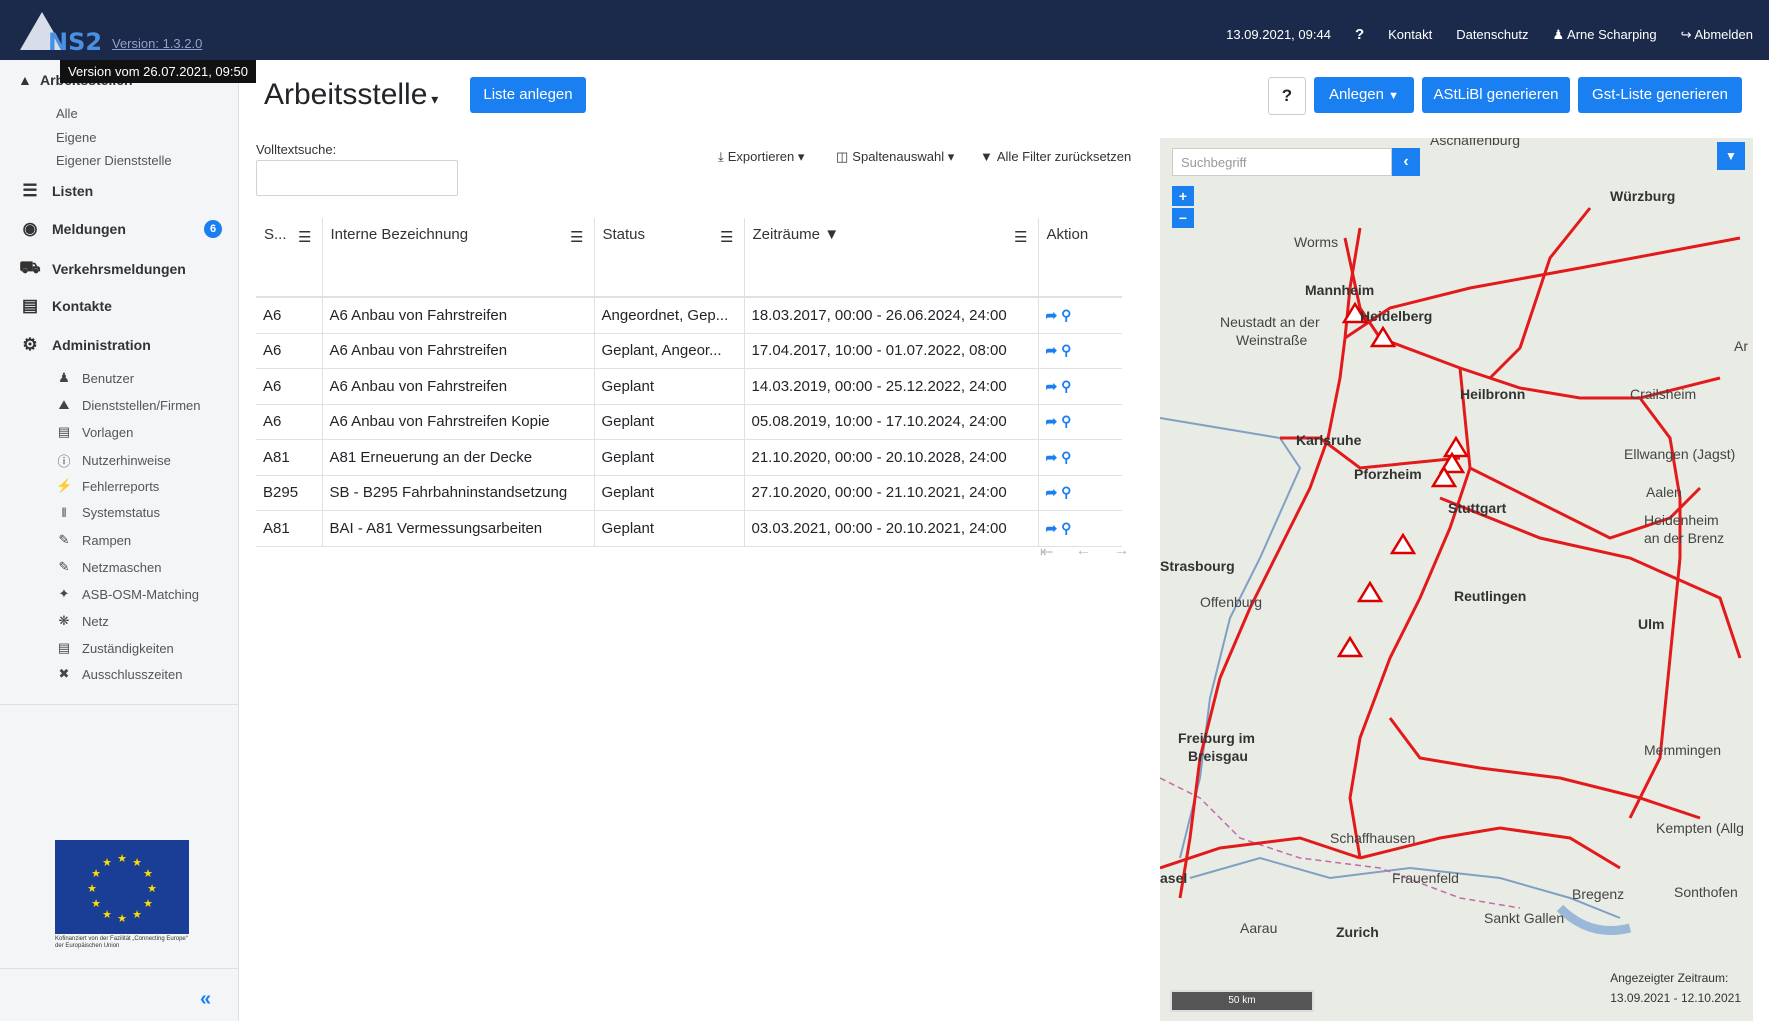 The width and height of the screenshot is (1769, 1021). Describe the element at coordinates (108, 512) in the screenshot. I see `sidebar-item-systemstatus: ‖ Systemstatus` at that location.